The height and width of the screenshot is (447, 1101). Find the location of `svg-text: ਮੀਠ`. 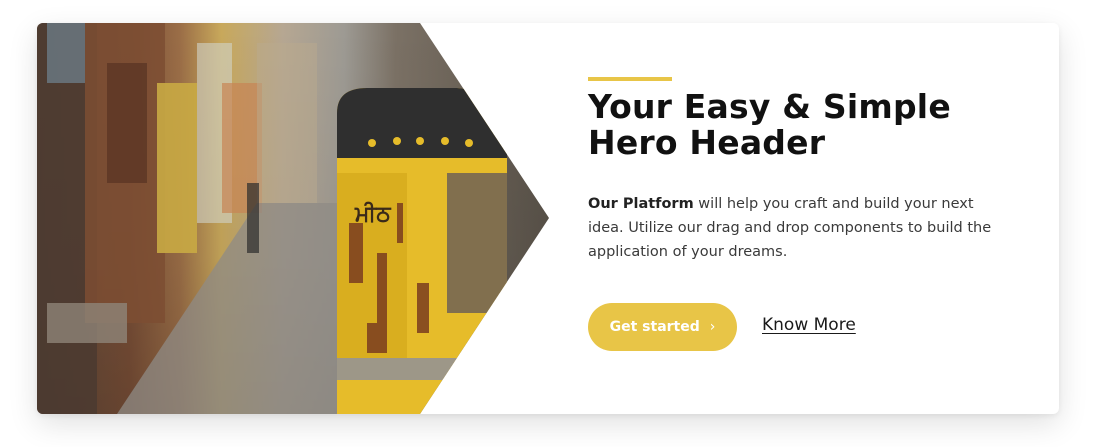

svg-text: ਮੀਠ is located at coordinates (373, 214).